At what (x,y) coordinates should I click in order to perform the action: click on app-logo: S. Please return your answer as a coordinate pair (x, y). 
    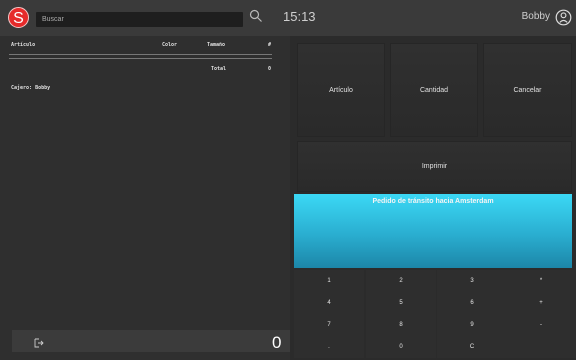
    Looking at the image, I should click on (18, 17).